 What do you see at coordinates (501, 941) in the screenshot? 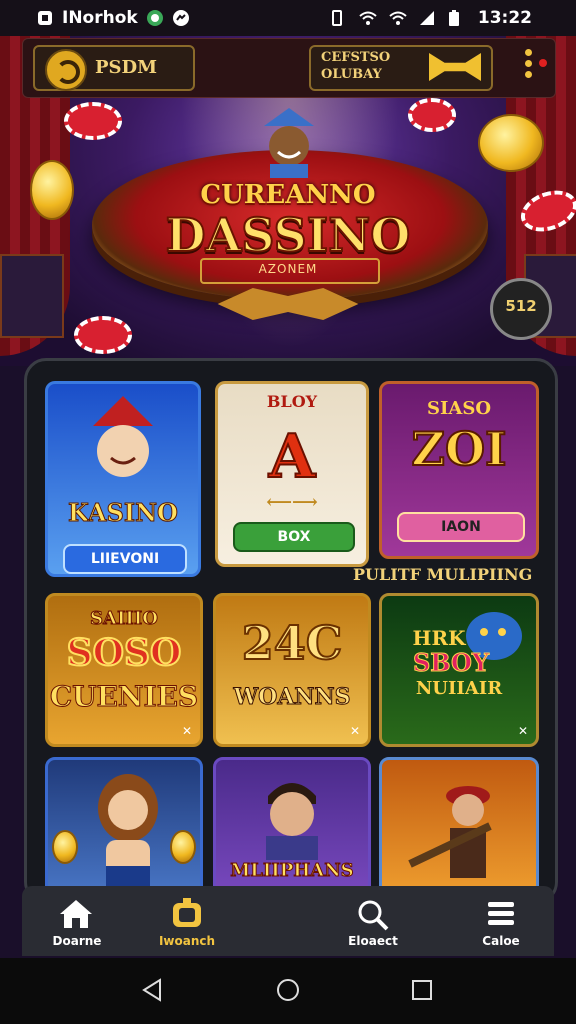
I see `nav-label: Caloe` at bounding box center [501, 941].